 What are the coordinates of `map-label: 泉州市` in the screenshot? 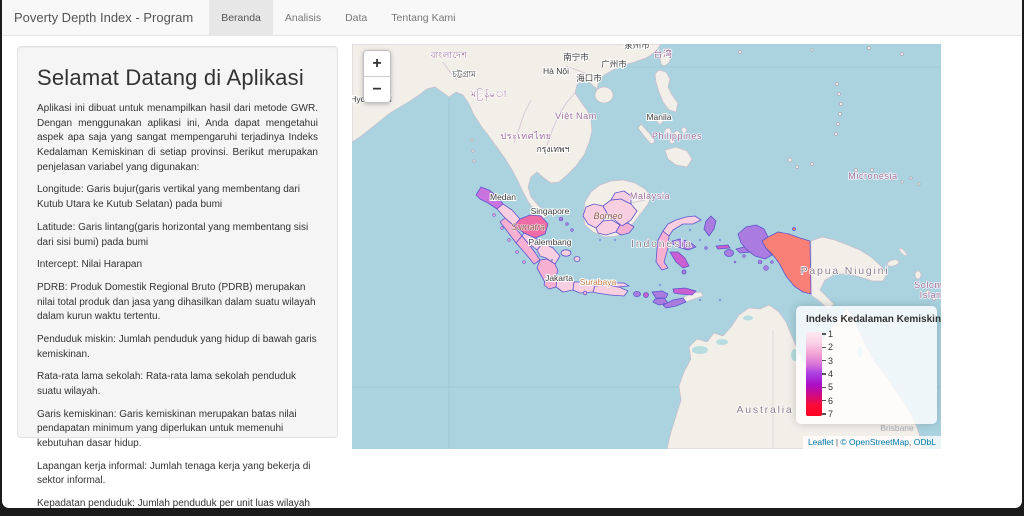 It's located at (637, 47).